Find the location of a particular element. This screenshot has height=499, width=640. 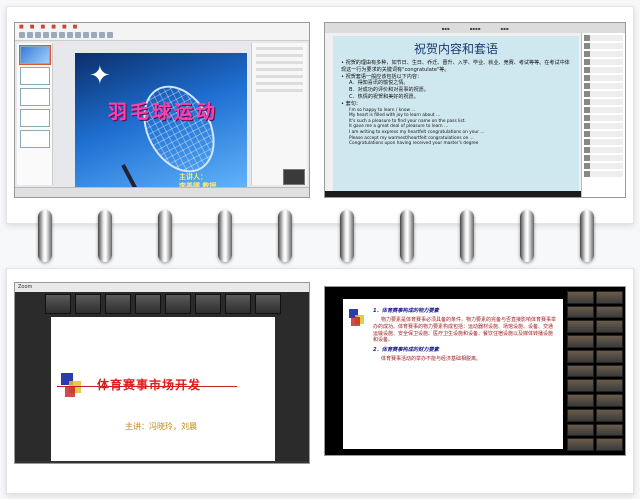

slide-canvas: ✦ 羽毛球运动 主讲人： 李美娜 教授 is located at coordinates (161, 124).